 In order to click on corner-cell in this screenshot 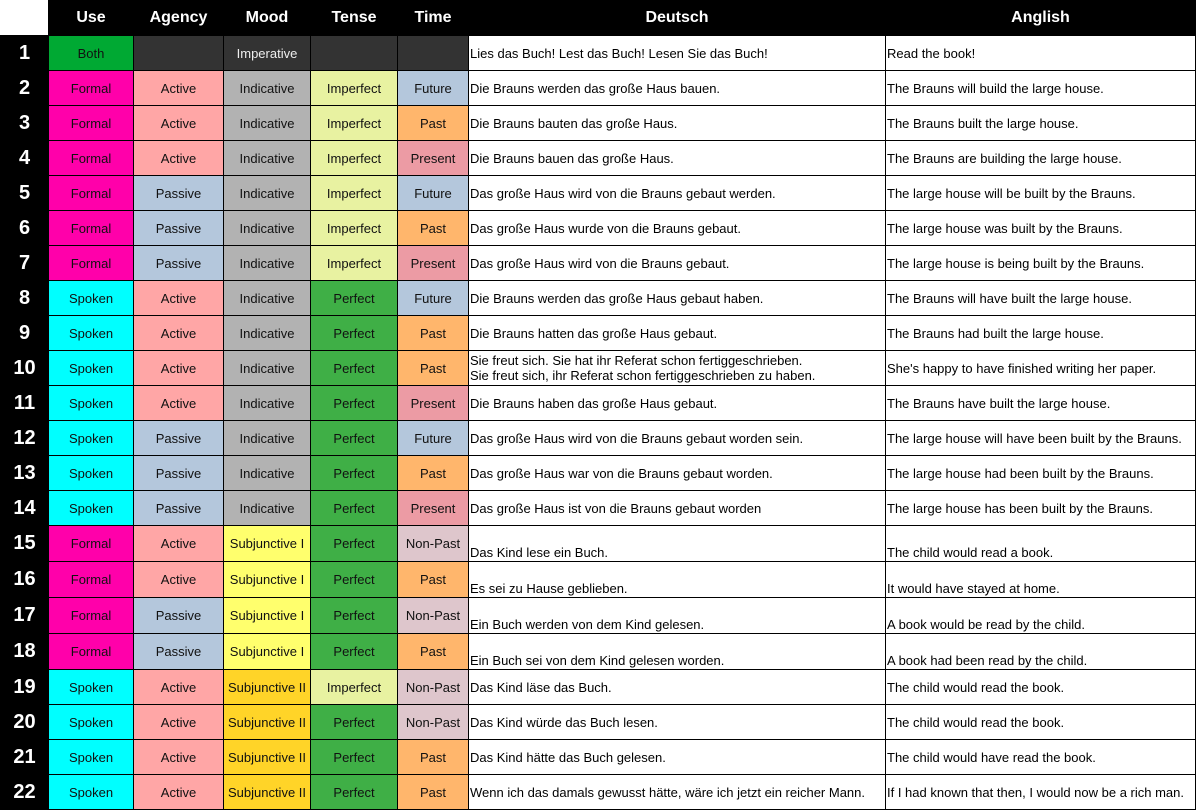, I will do `click(24, 18)`.